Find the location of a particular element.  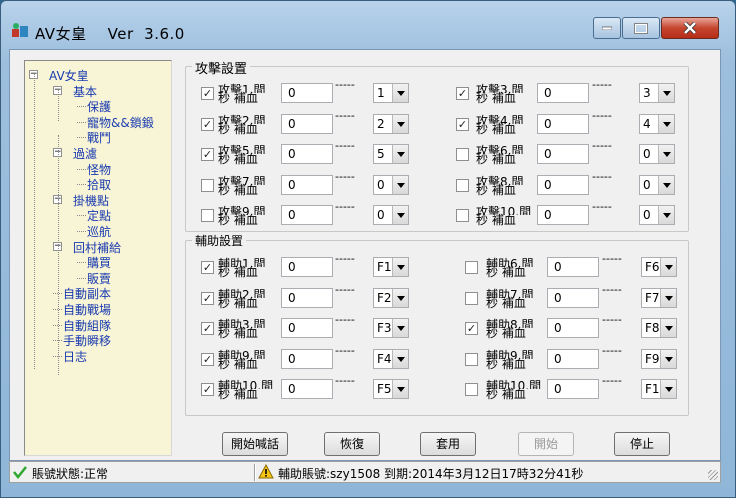

assist-slot-key-select: F8 is located at coordinates (659, 328).